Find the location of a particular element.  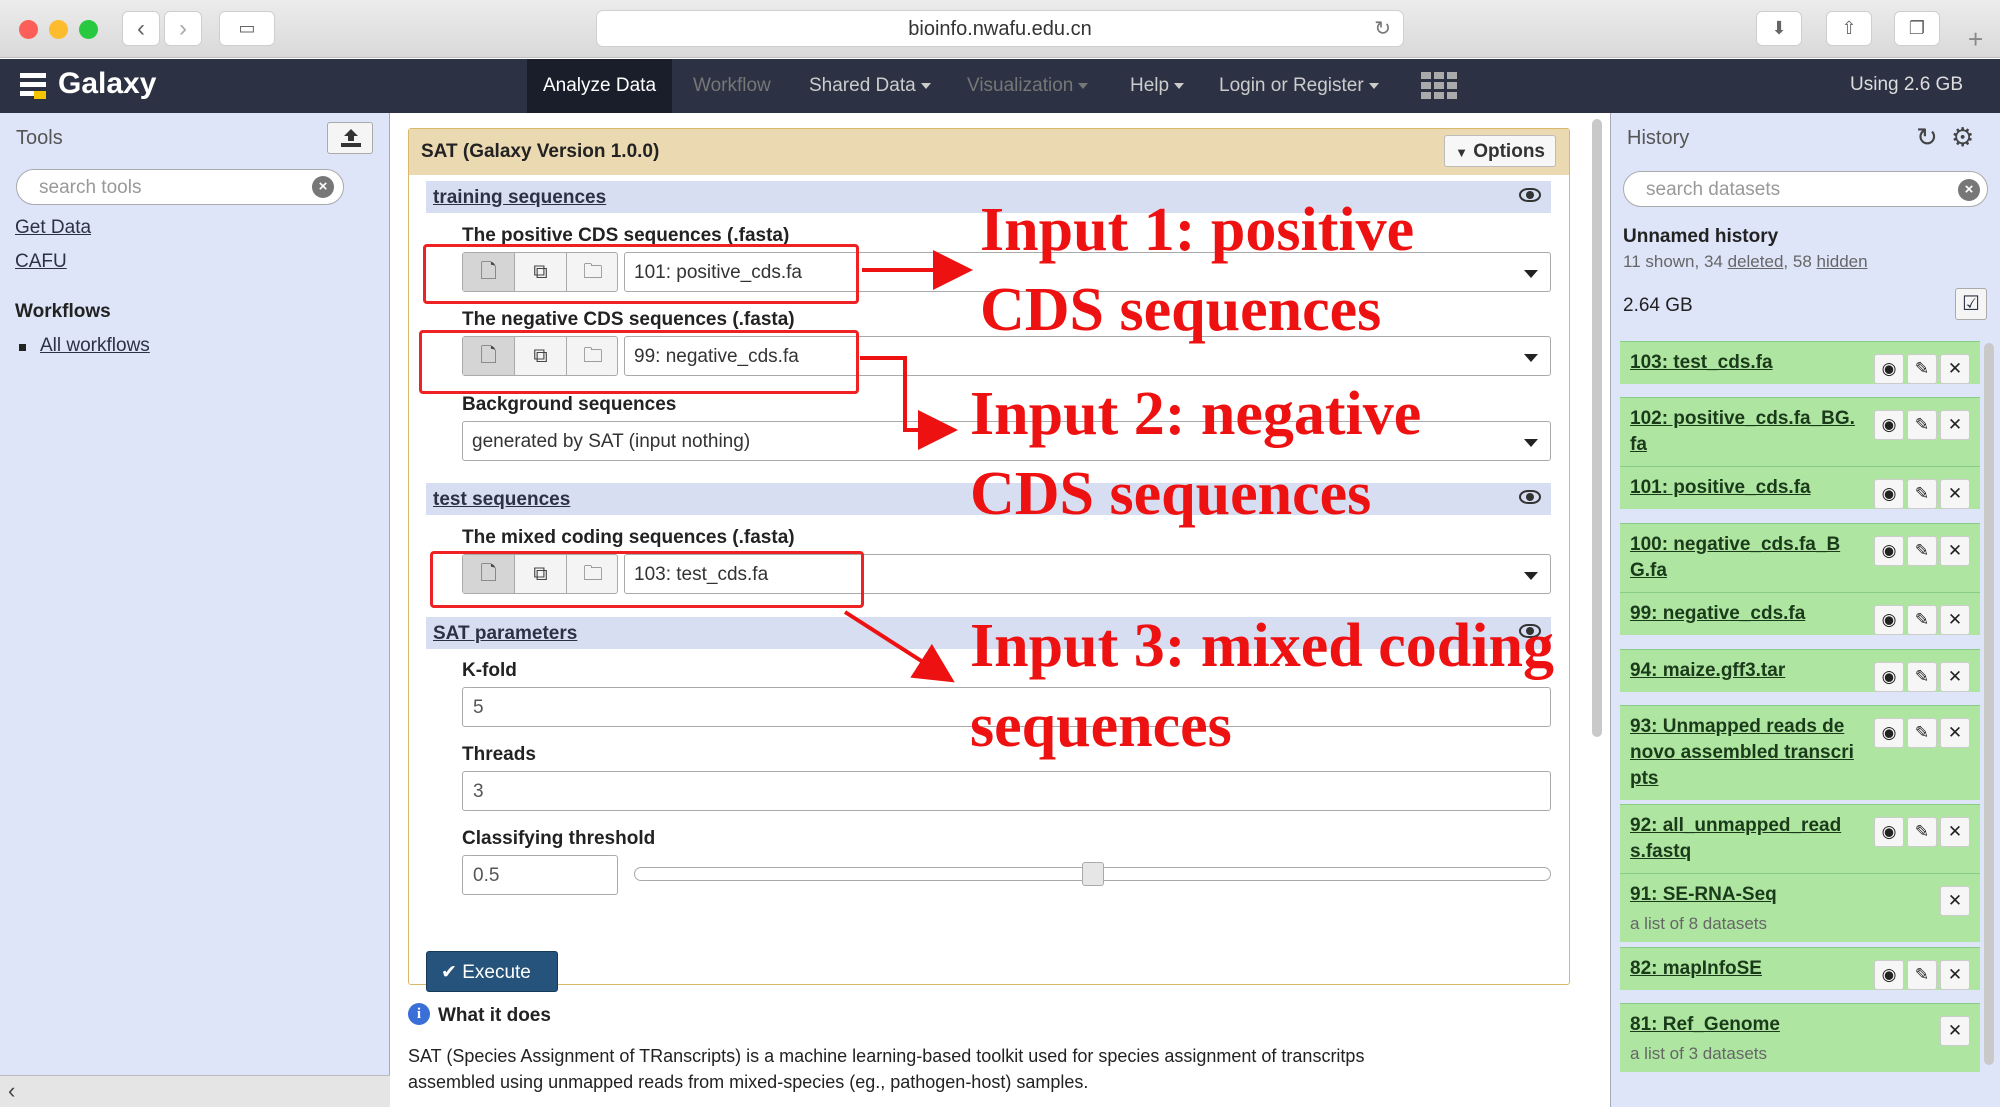

annotation-arrows is located at coordinates (908, 466).